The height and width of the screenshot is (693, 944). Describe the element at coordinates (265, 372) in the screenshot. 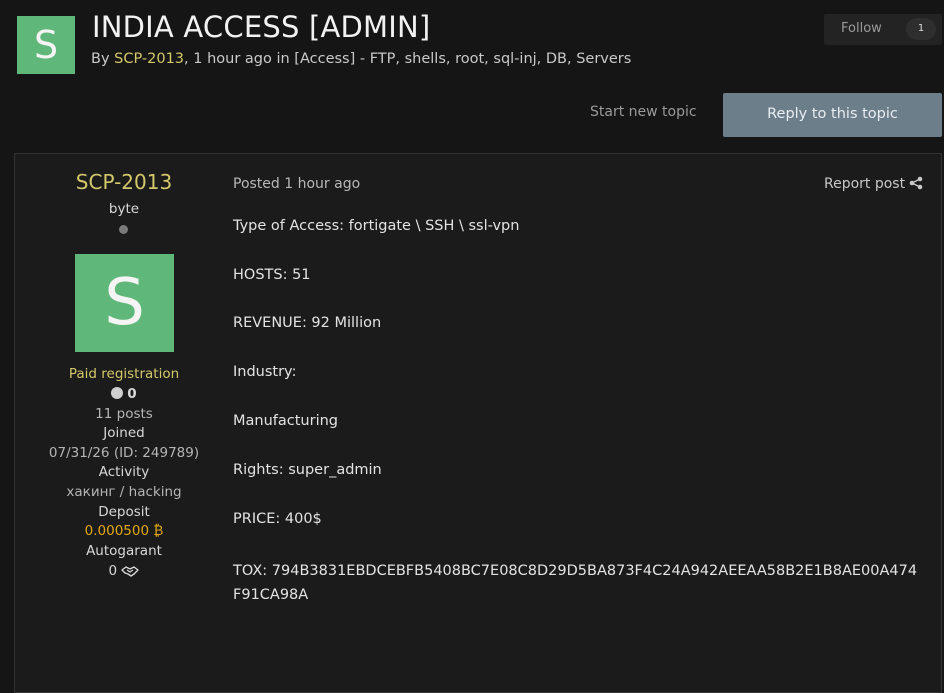

I see `post-line-industry: Industry:` at that location.